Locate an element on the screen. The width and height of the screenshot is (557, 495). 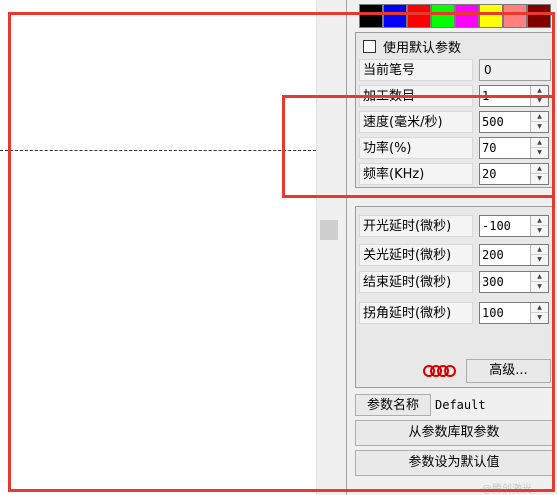
end-delay-spinner: 300 ▲ ▼ is located at coordinates (514, 282).